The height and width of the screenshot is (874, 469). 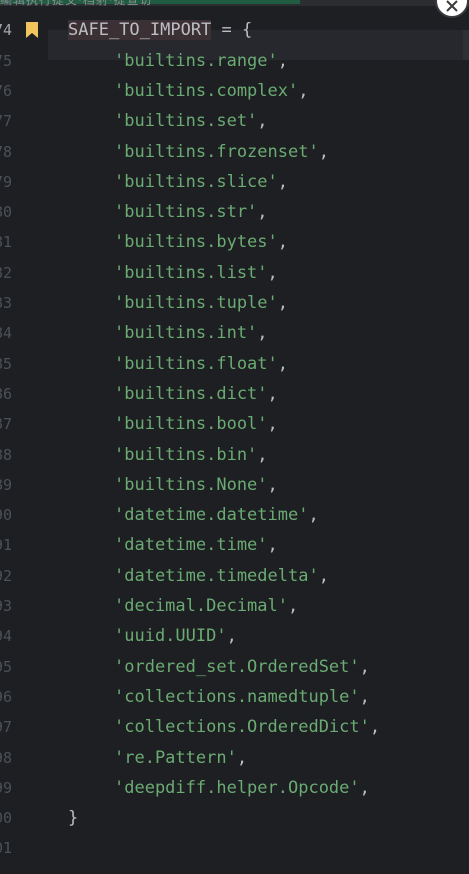 I want to click on string-literal: 'builtins.slice', so click(x=196, y=181).